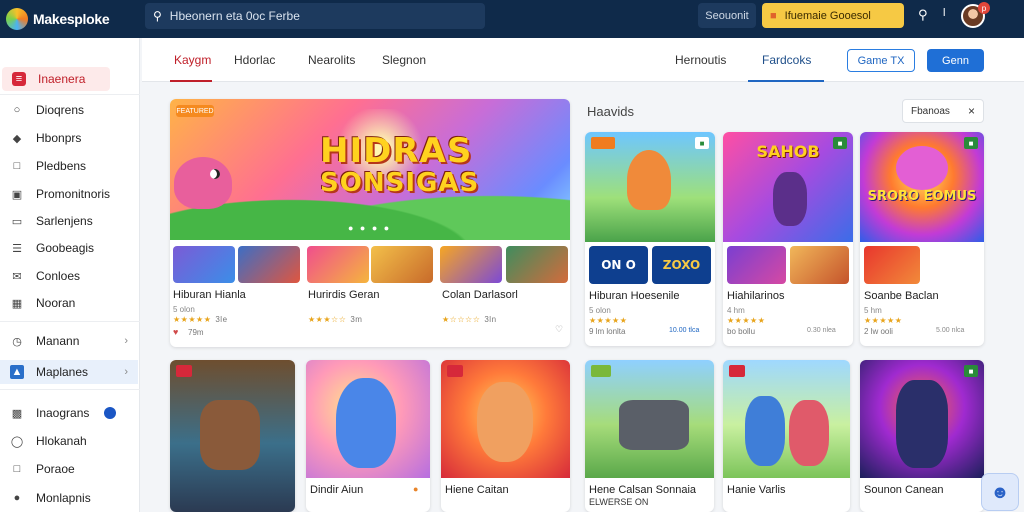 The image size is (1024, 512). What do you see at coordinates (175, 332) in the screenshot?
I see `heart-icon: ♥` at bounding box center [175, 332].